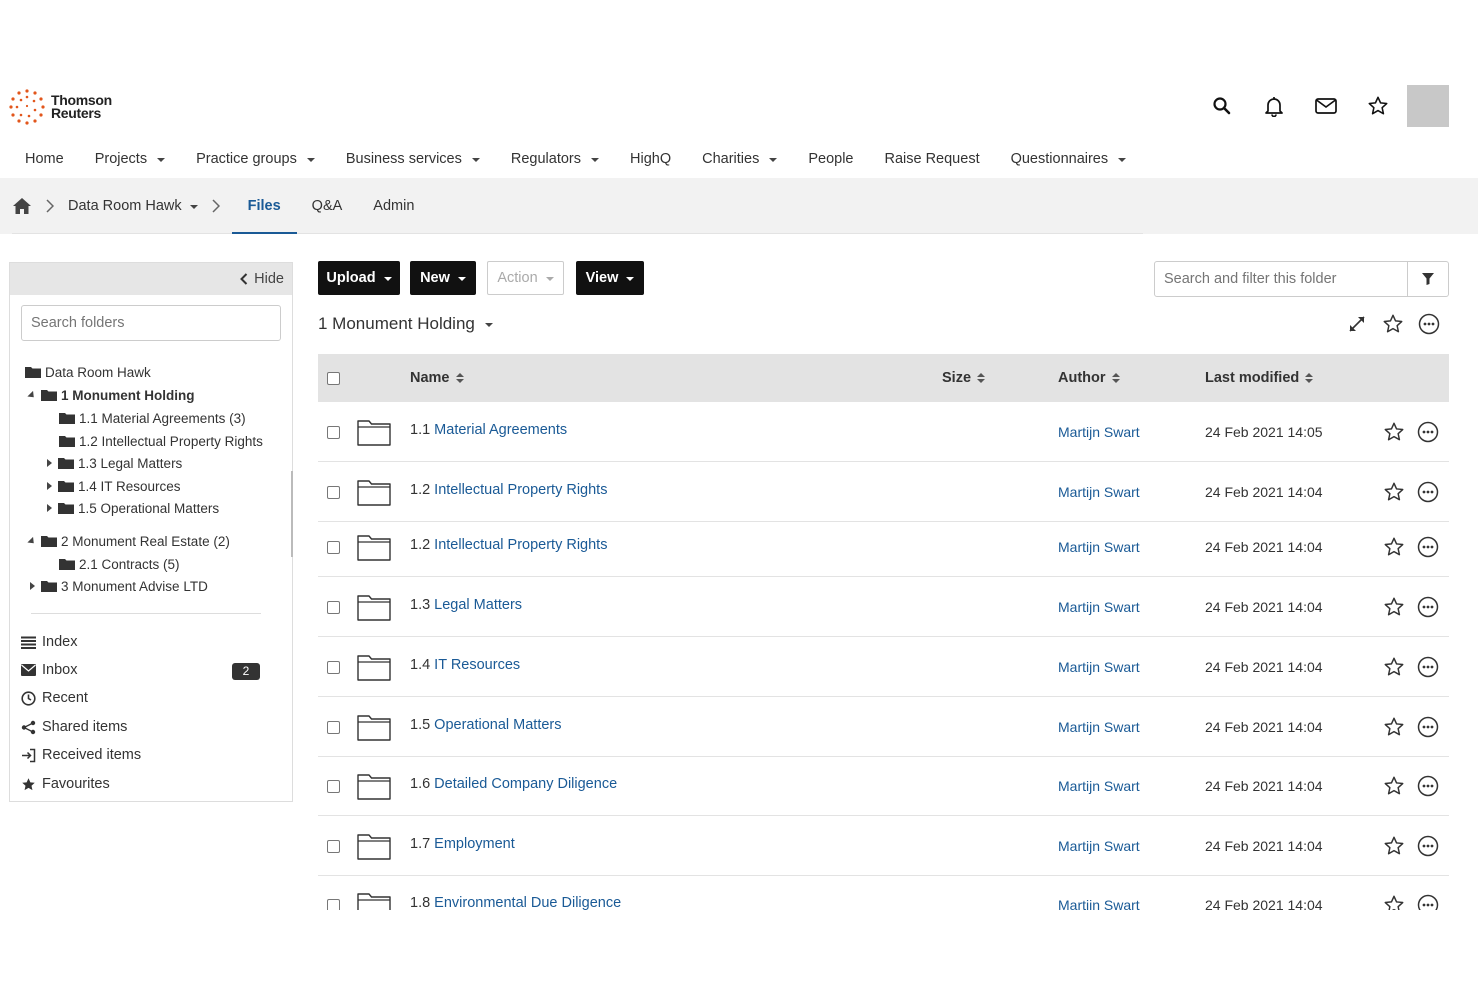 The height and width of the screenshot is (987, 1480). What do you see at coordinates (932, 159) in the screenshot?
I see `nav-raise-request: Raise Request` at bounding box center [932, 159].